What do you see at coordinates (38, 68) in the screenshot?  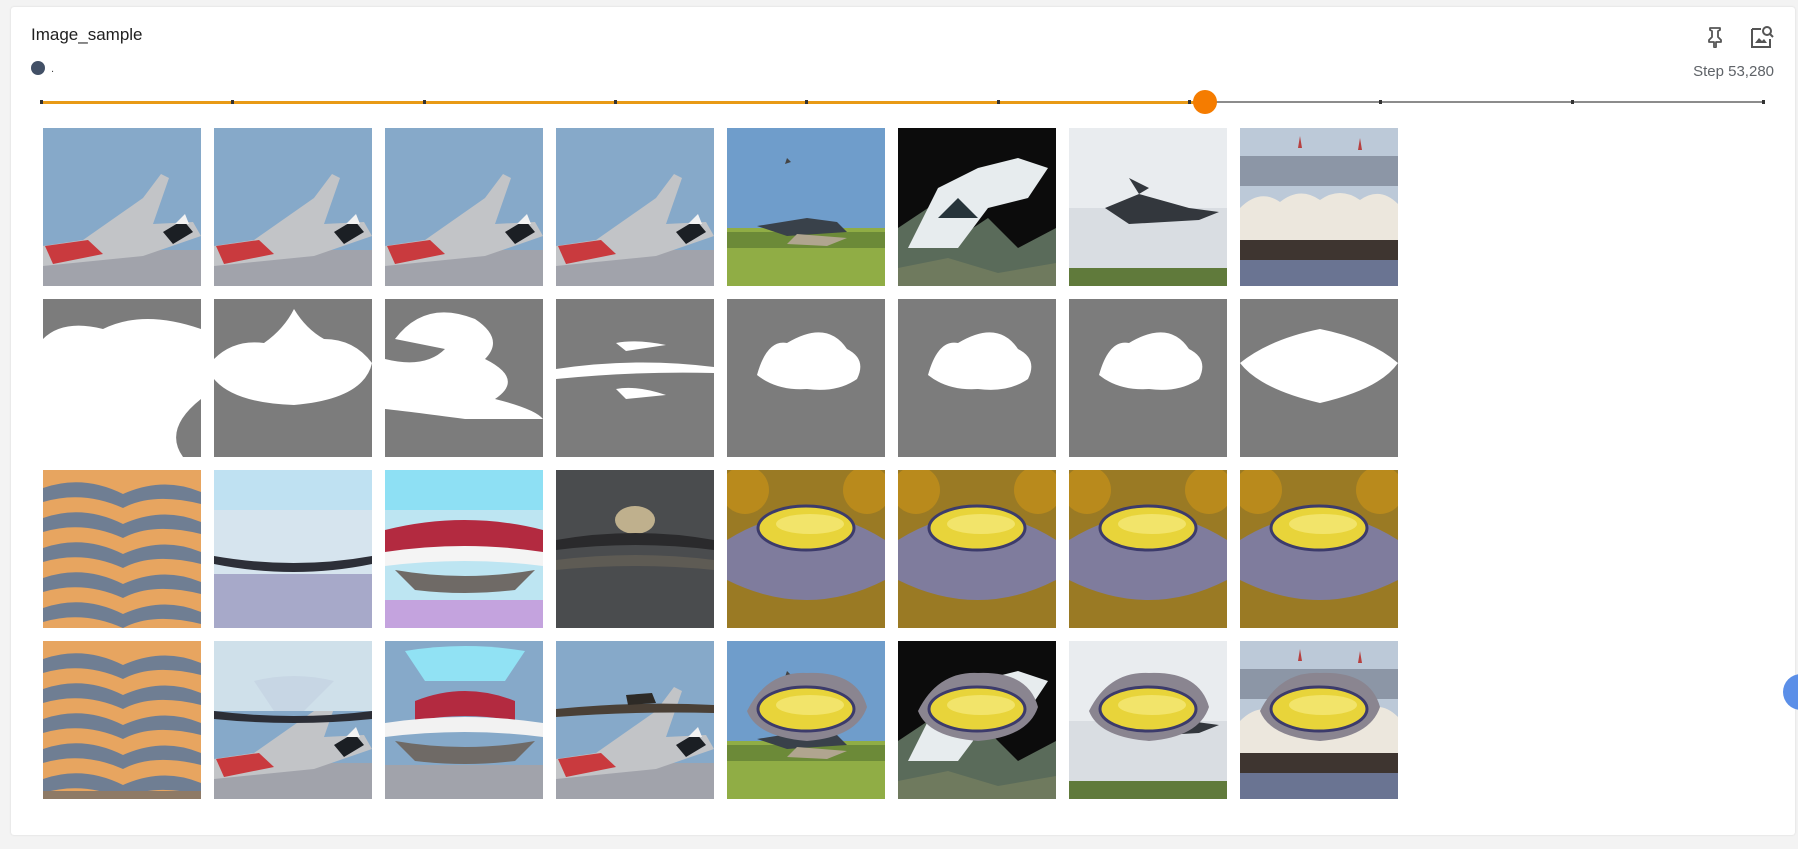 I see `run-color-dot` at bounding box center [38, 68].